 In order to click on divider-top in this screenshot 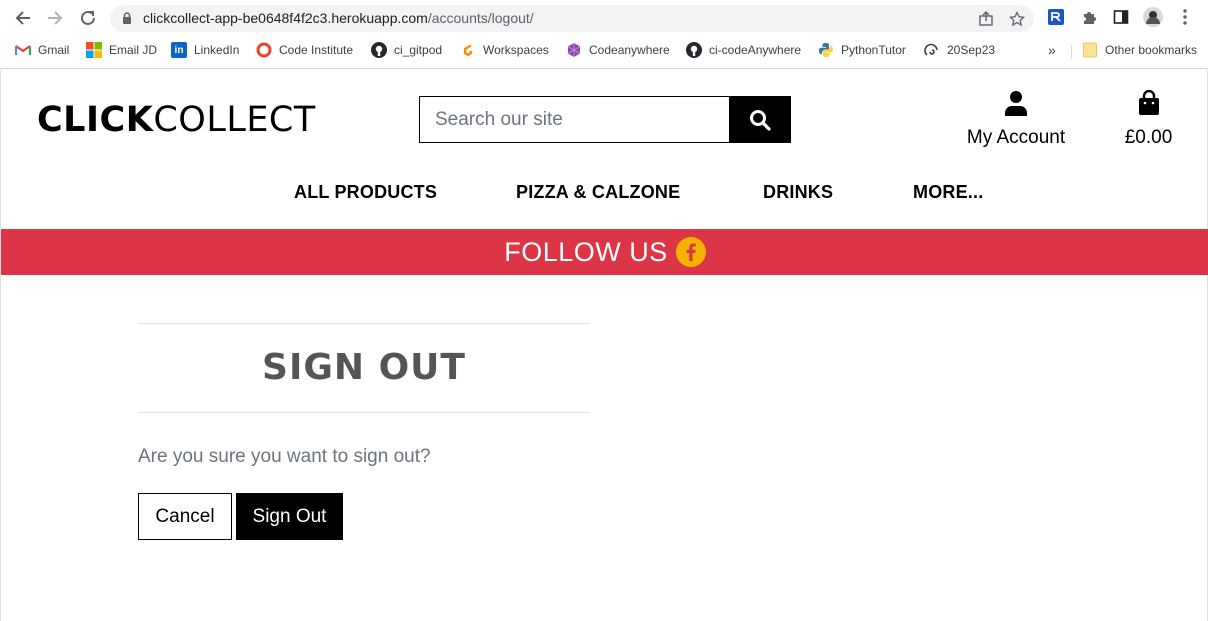, I will do `click(364, 323)`.